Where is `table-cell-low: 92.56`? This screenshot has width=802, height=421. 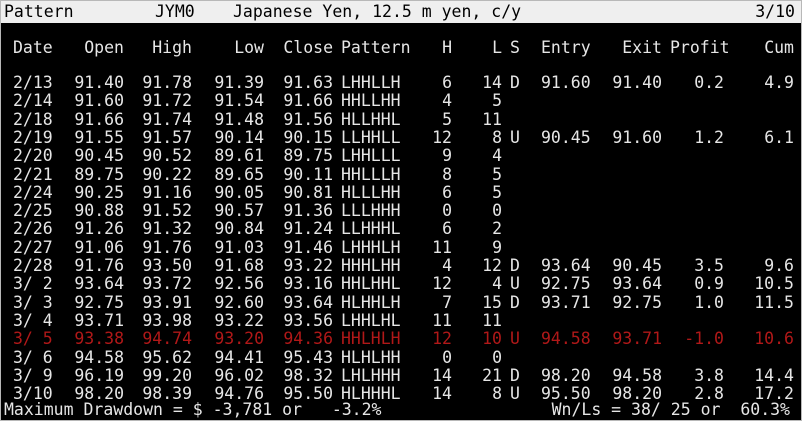
table-cell-low: 92.56 is located at coordinates (239, 284).